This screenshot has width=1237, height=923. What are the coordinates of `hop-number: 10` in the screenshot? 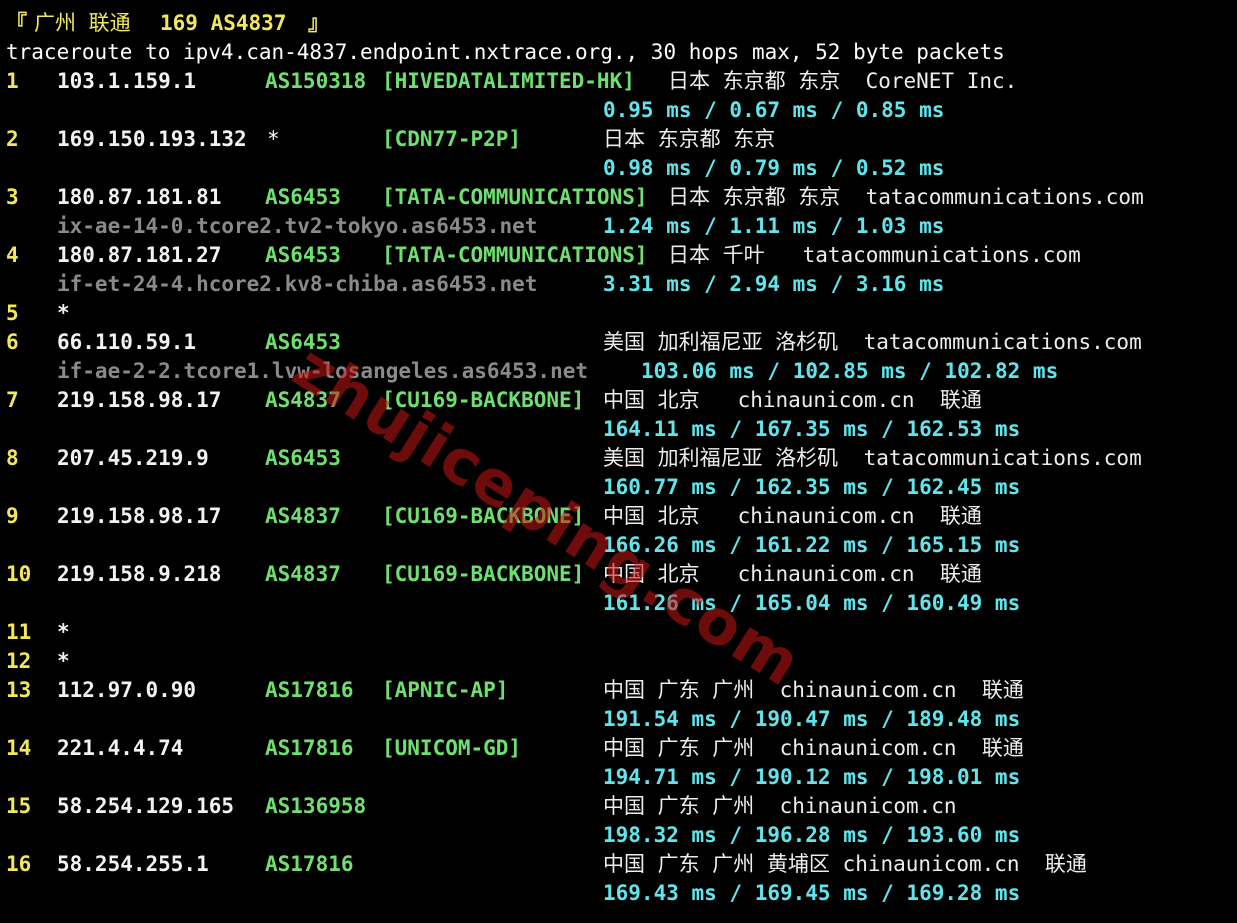 It's located at (19, 574).